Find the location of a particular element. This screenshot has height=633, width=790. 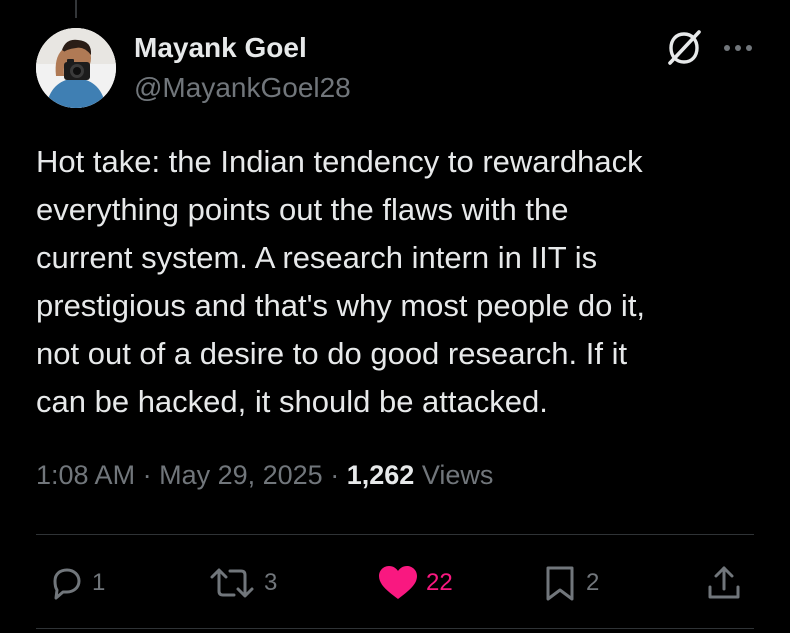

avatar-photo is located at coordinates (76, 68).